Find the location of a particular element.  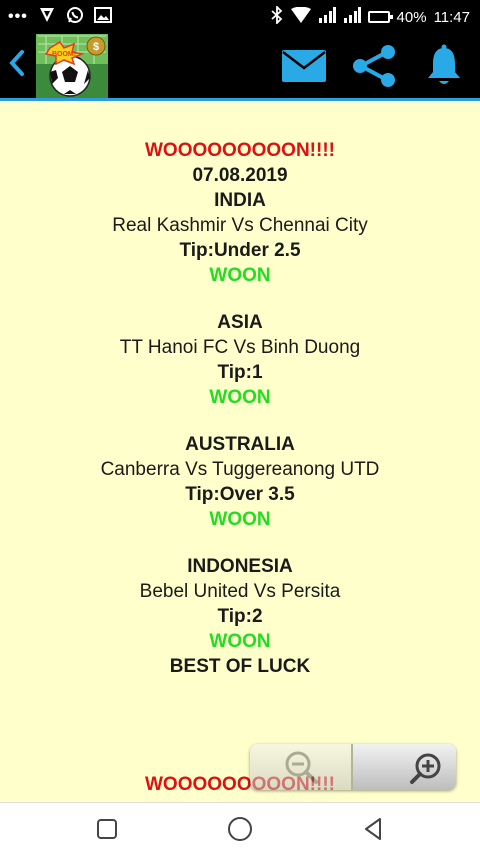

back-triangle-icon is located at coordinates (373, 829).